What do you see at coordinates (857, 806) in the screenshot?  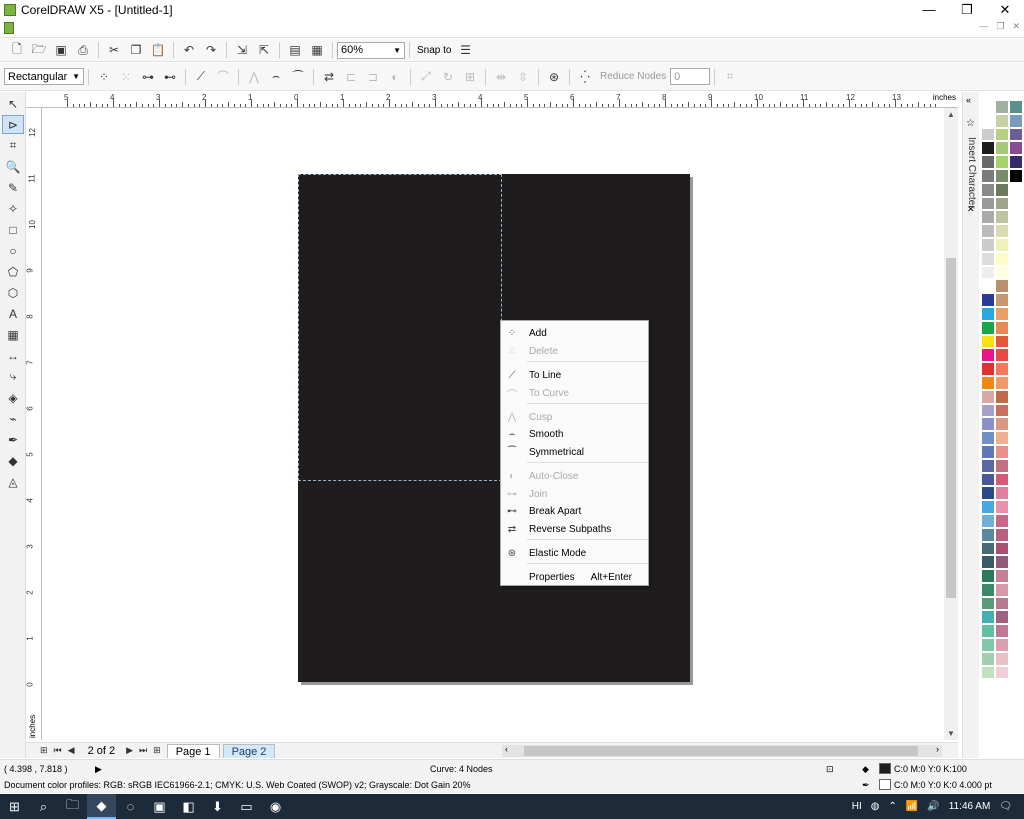 I see `language-indicator: HI` at bounding box center [857, 806].